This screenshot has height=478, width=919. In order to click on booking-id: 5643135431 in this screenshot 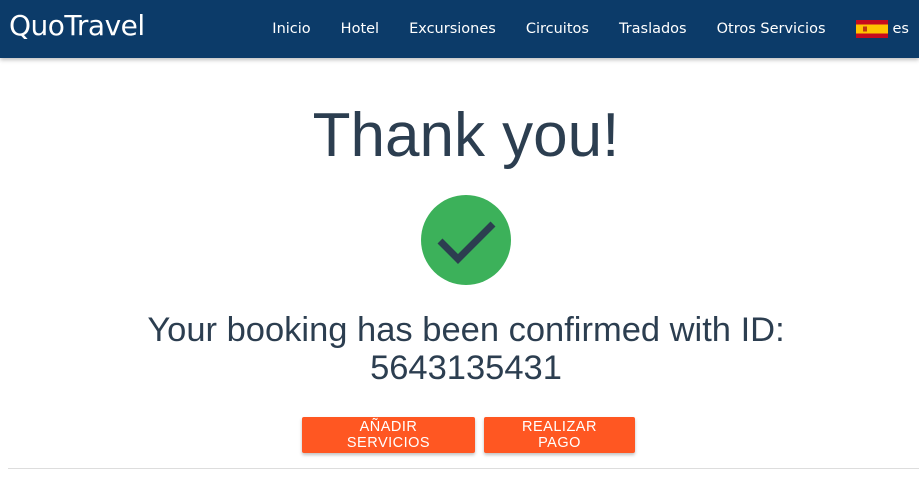, I will do `click(466, 368)`.